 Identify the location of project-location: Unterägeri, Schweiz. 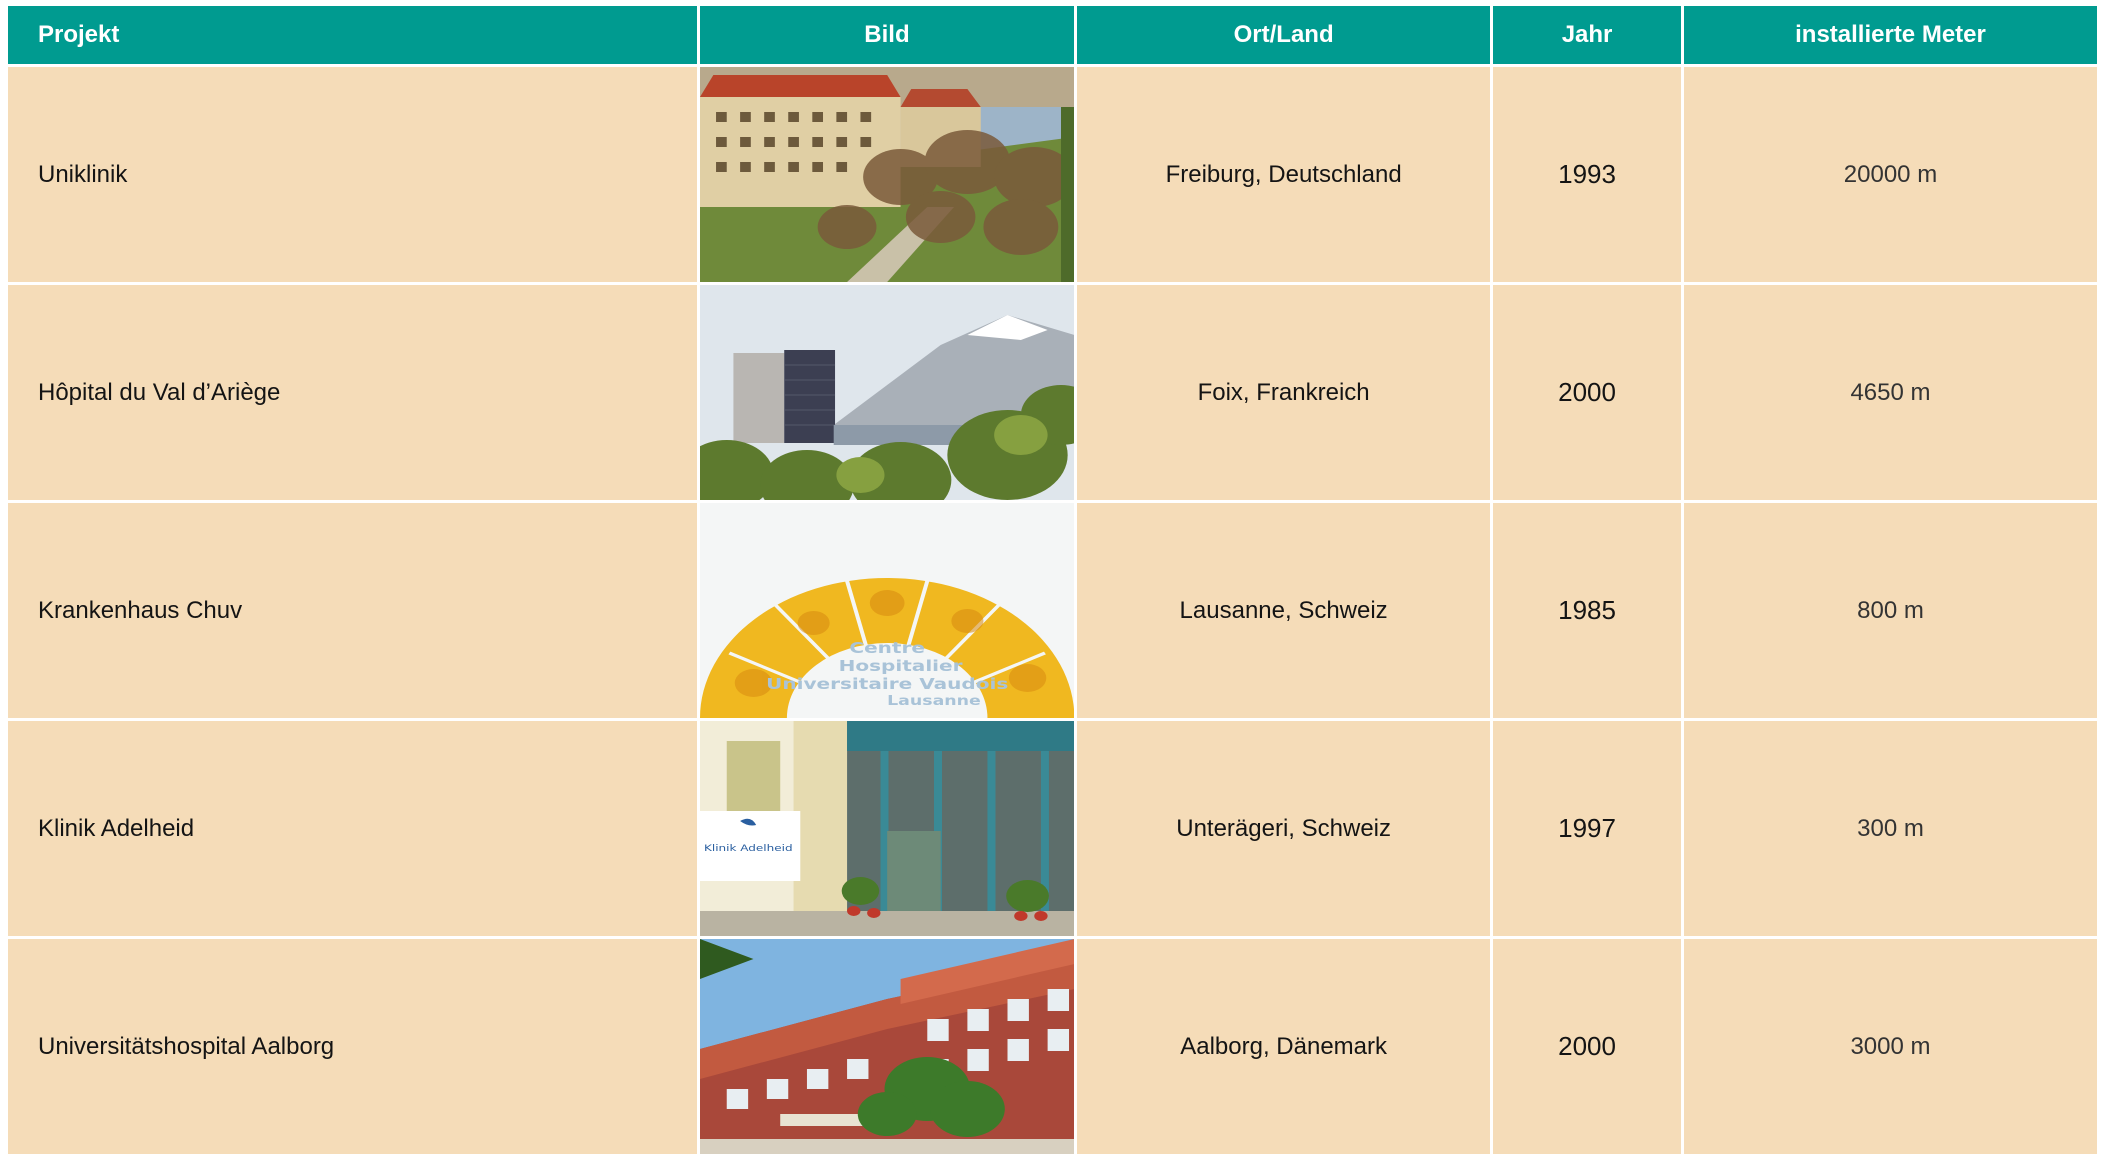
(1284, 828).